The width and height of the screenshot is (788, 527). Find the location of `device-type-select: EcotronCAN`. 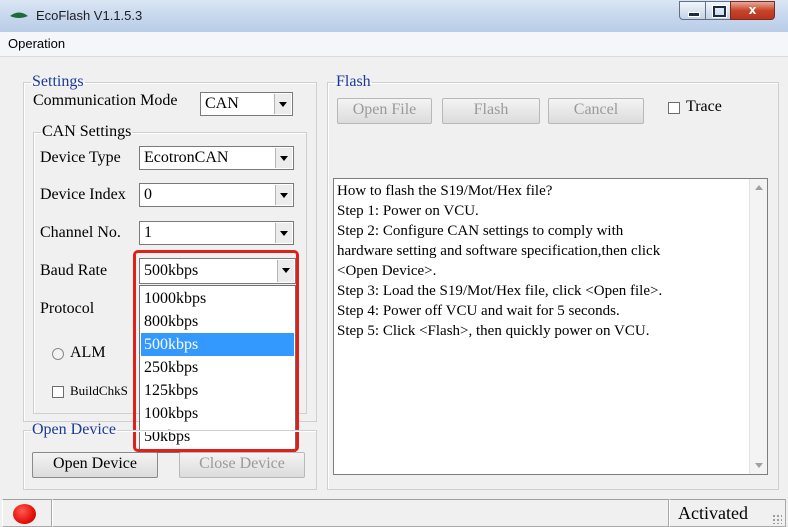

device-type-select: EcotronCAN is located at coordinates (216, 158).